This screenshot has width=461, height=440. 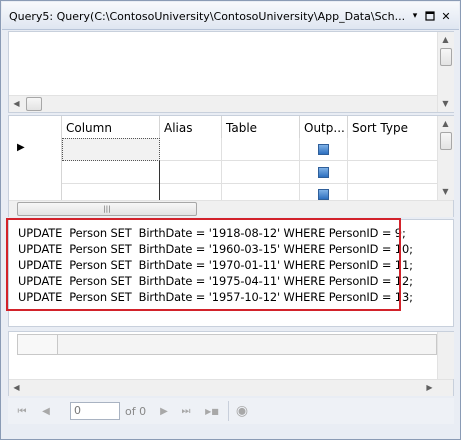 What do you see at coordinates (231, 208) in the screenshot?
I see `grid-horizontal-scrollbar: |||` at bounding box center [231, 208].